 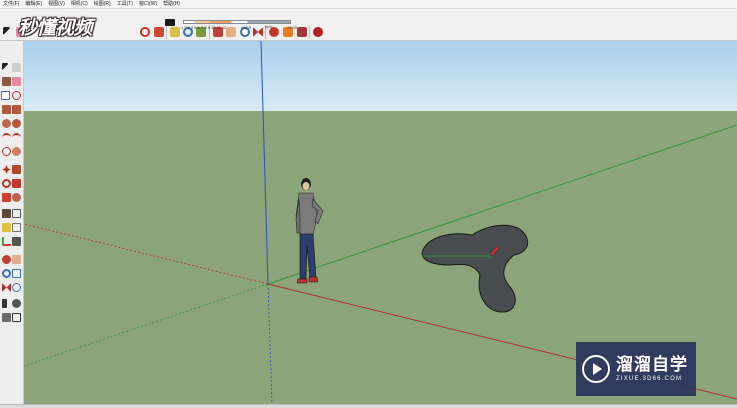 What do you see at coordinates (309, 32) in the screenshot?
I see `toolbar-separator` at bounding box center [309, 32].